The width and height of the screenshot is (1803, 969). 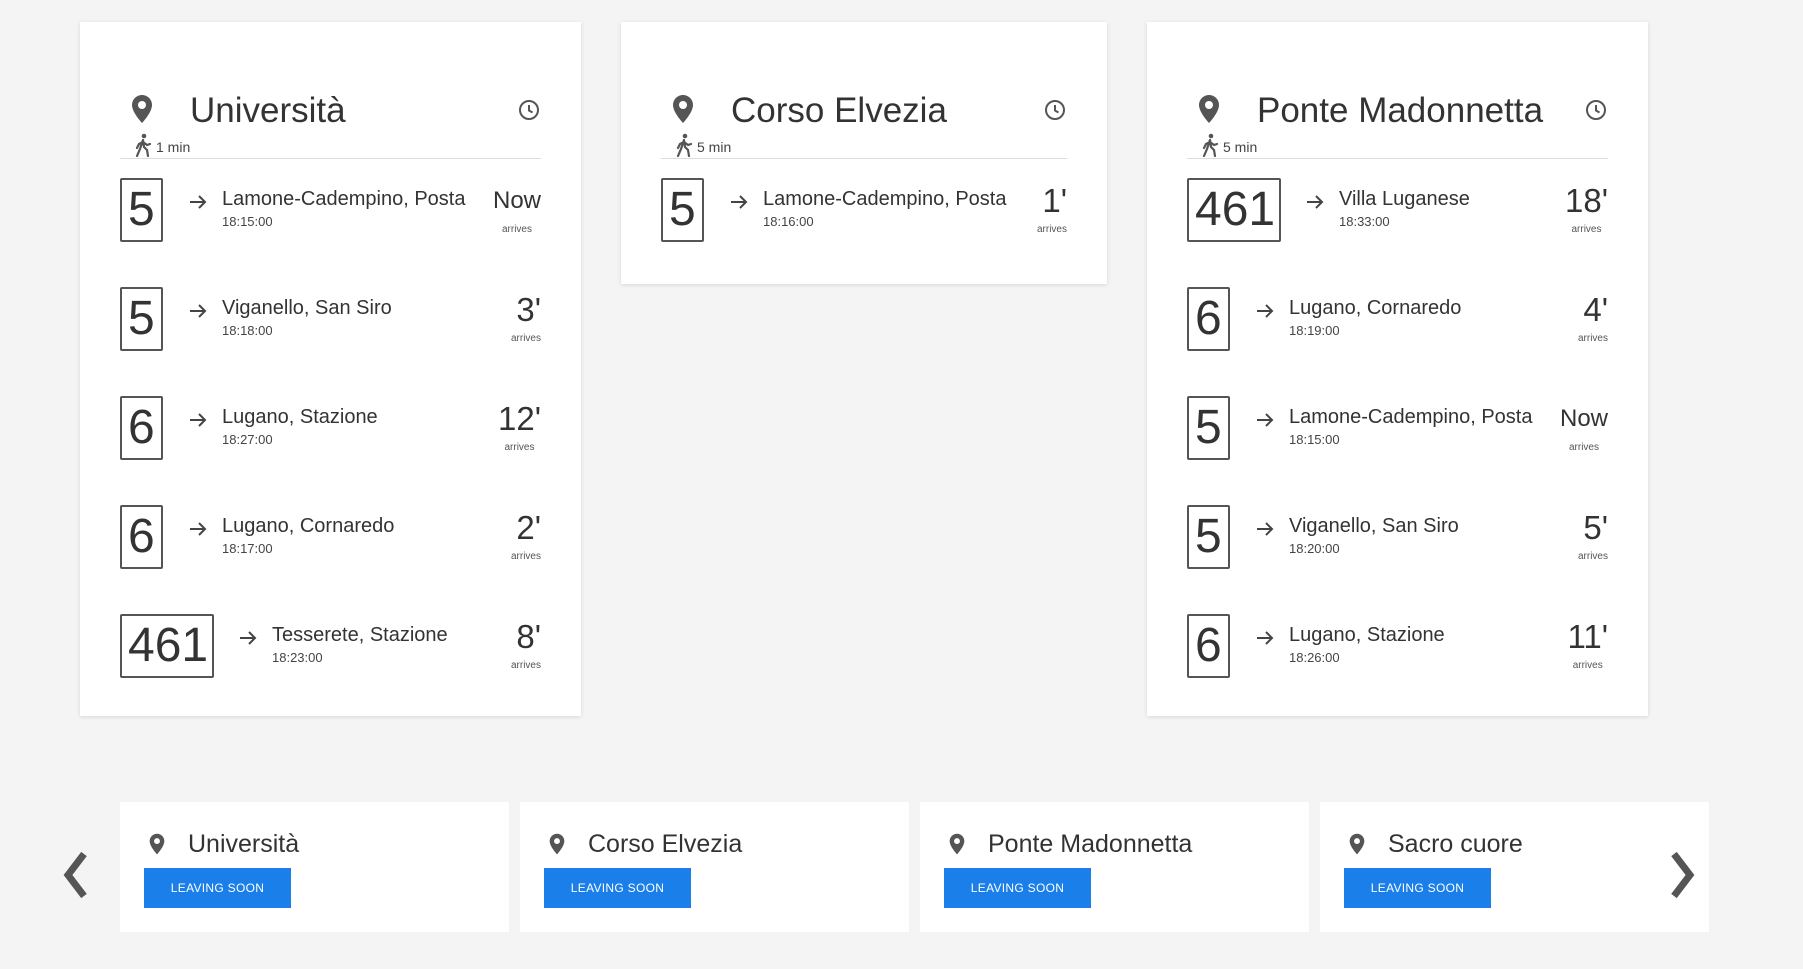 I want to click on eta-value: 3', so click(x=528, y=309).